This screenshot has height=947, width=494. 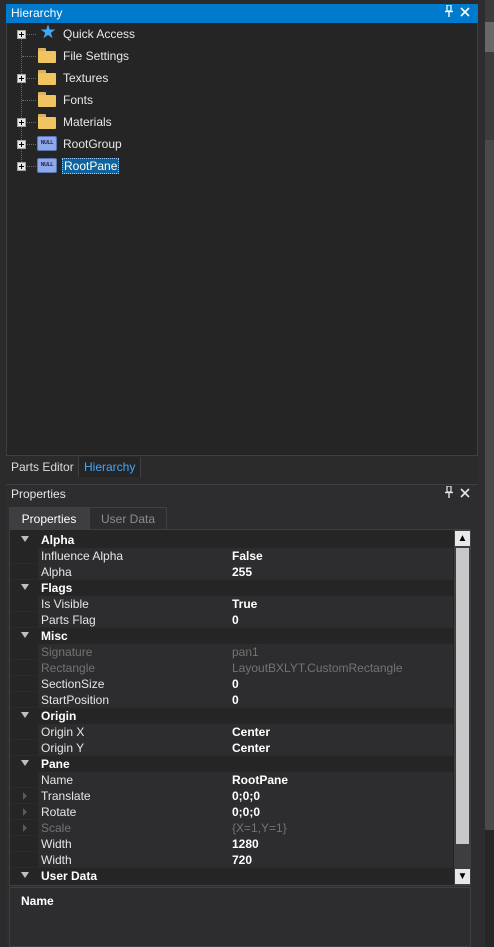 I want to click on property-category: Pane, so click(x=231, y=764).